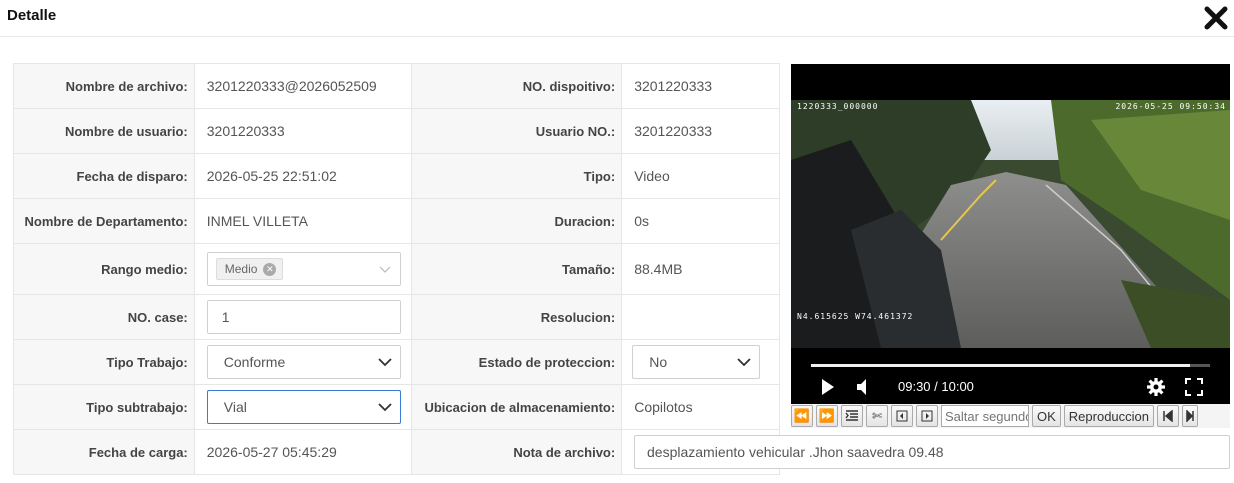 The width and height of the screenshot is (1234, 483). I want to click on list-button, so click(852, 416).